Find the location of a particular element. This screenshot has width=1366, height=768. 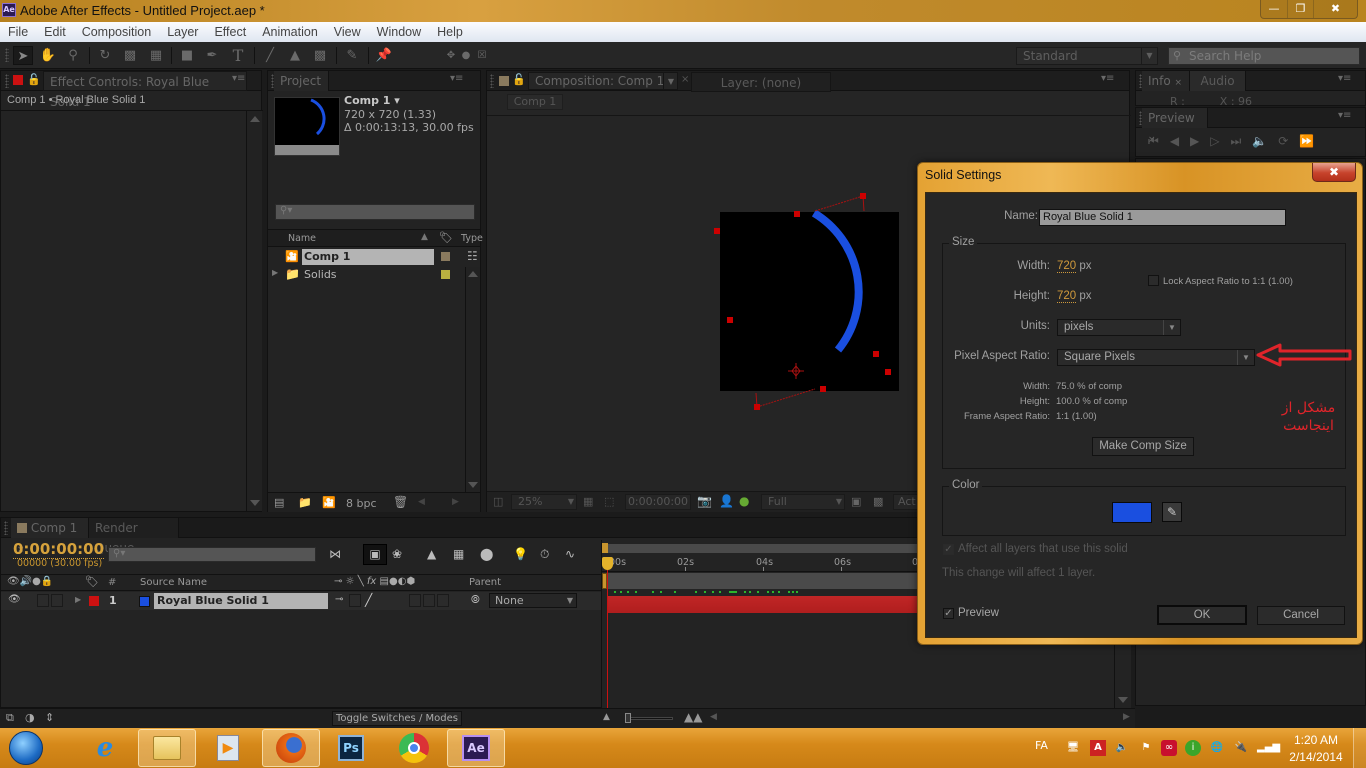

previous-frame-icon: ◀ is located at coordinates (1174, 141).